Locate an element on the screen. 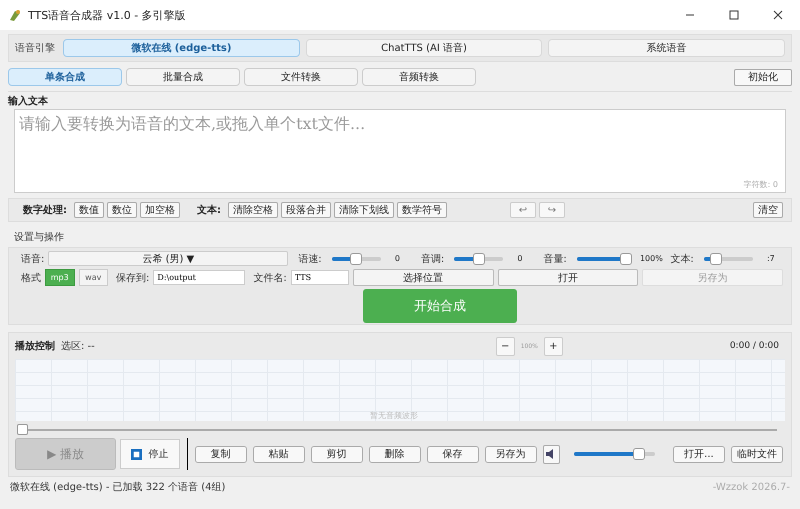 The width and height of the screenshot is (800, 509). voice-label: 语音: is located at coordinates (32, 259).